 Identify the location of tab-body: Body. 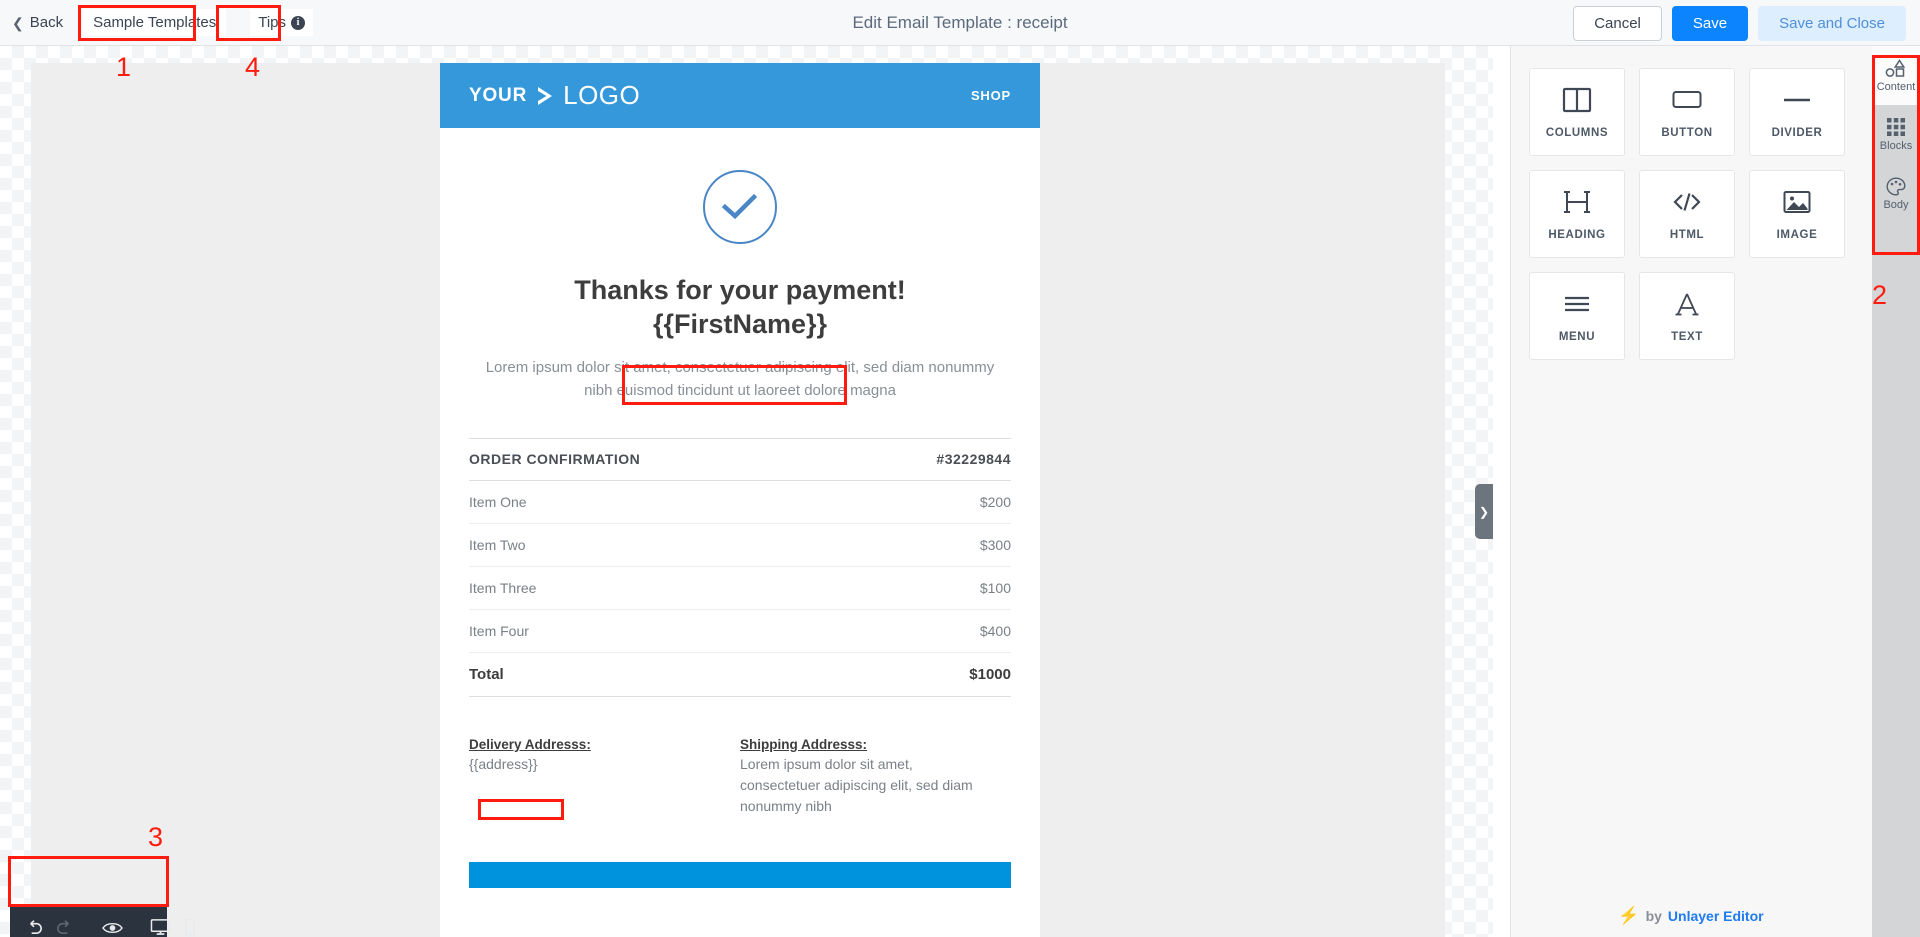
(1896, 193).